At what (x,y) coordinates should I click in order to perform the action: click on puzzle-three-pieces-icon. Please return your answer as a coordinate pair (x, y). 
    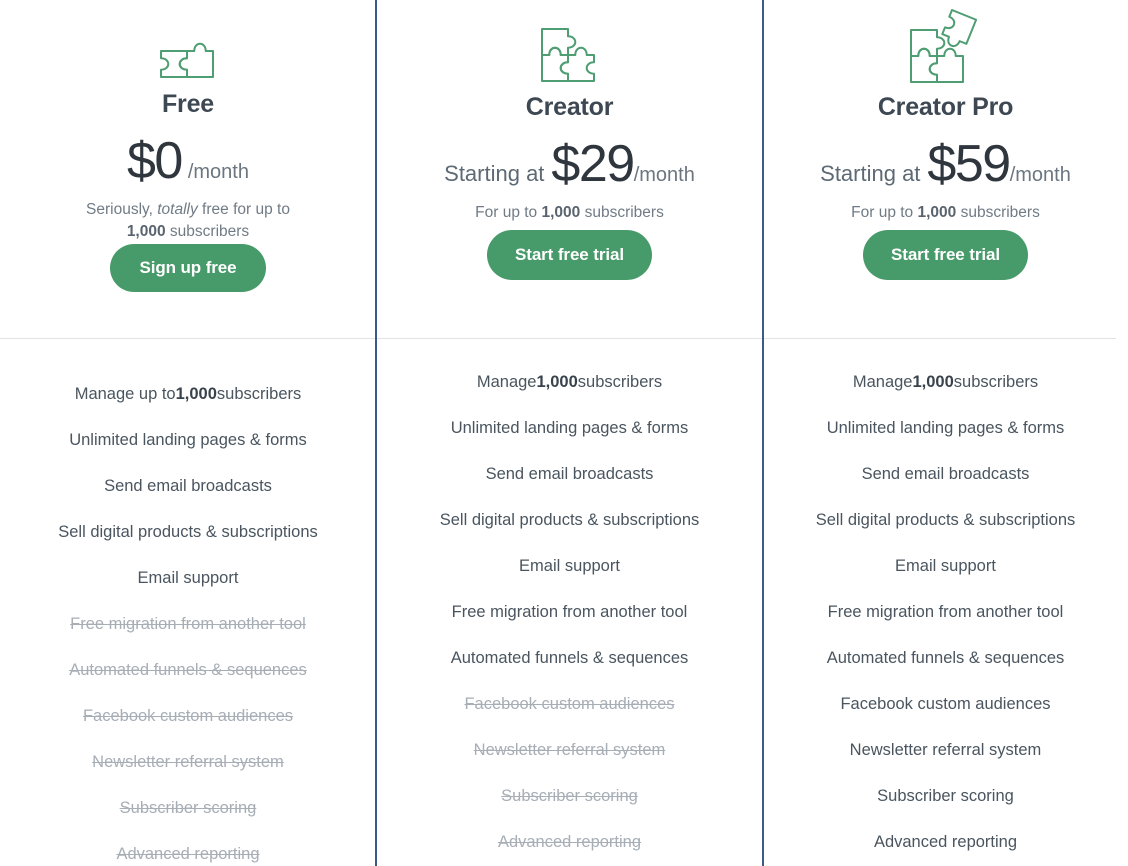
    Looking at the image, I should click on (570, 47).